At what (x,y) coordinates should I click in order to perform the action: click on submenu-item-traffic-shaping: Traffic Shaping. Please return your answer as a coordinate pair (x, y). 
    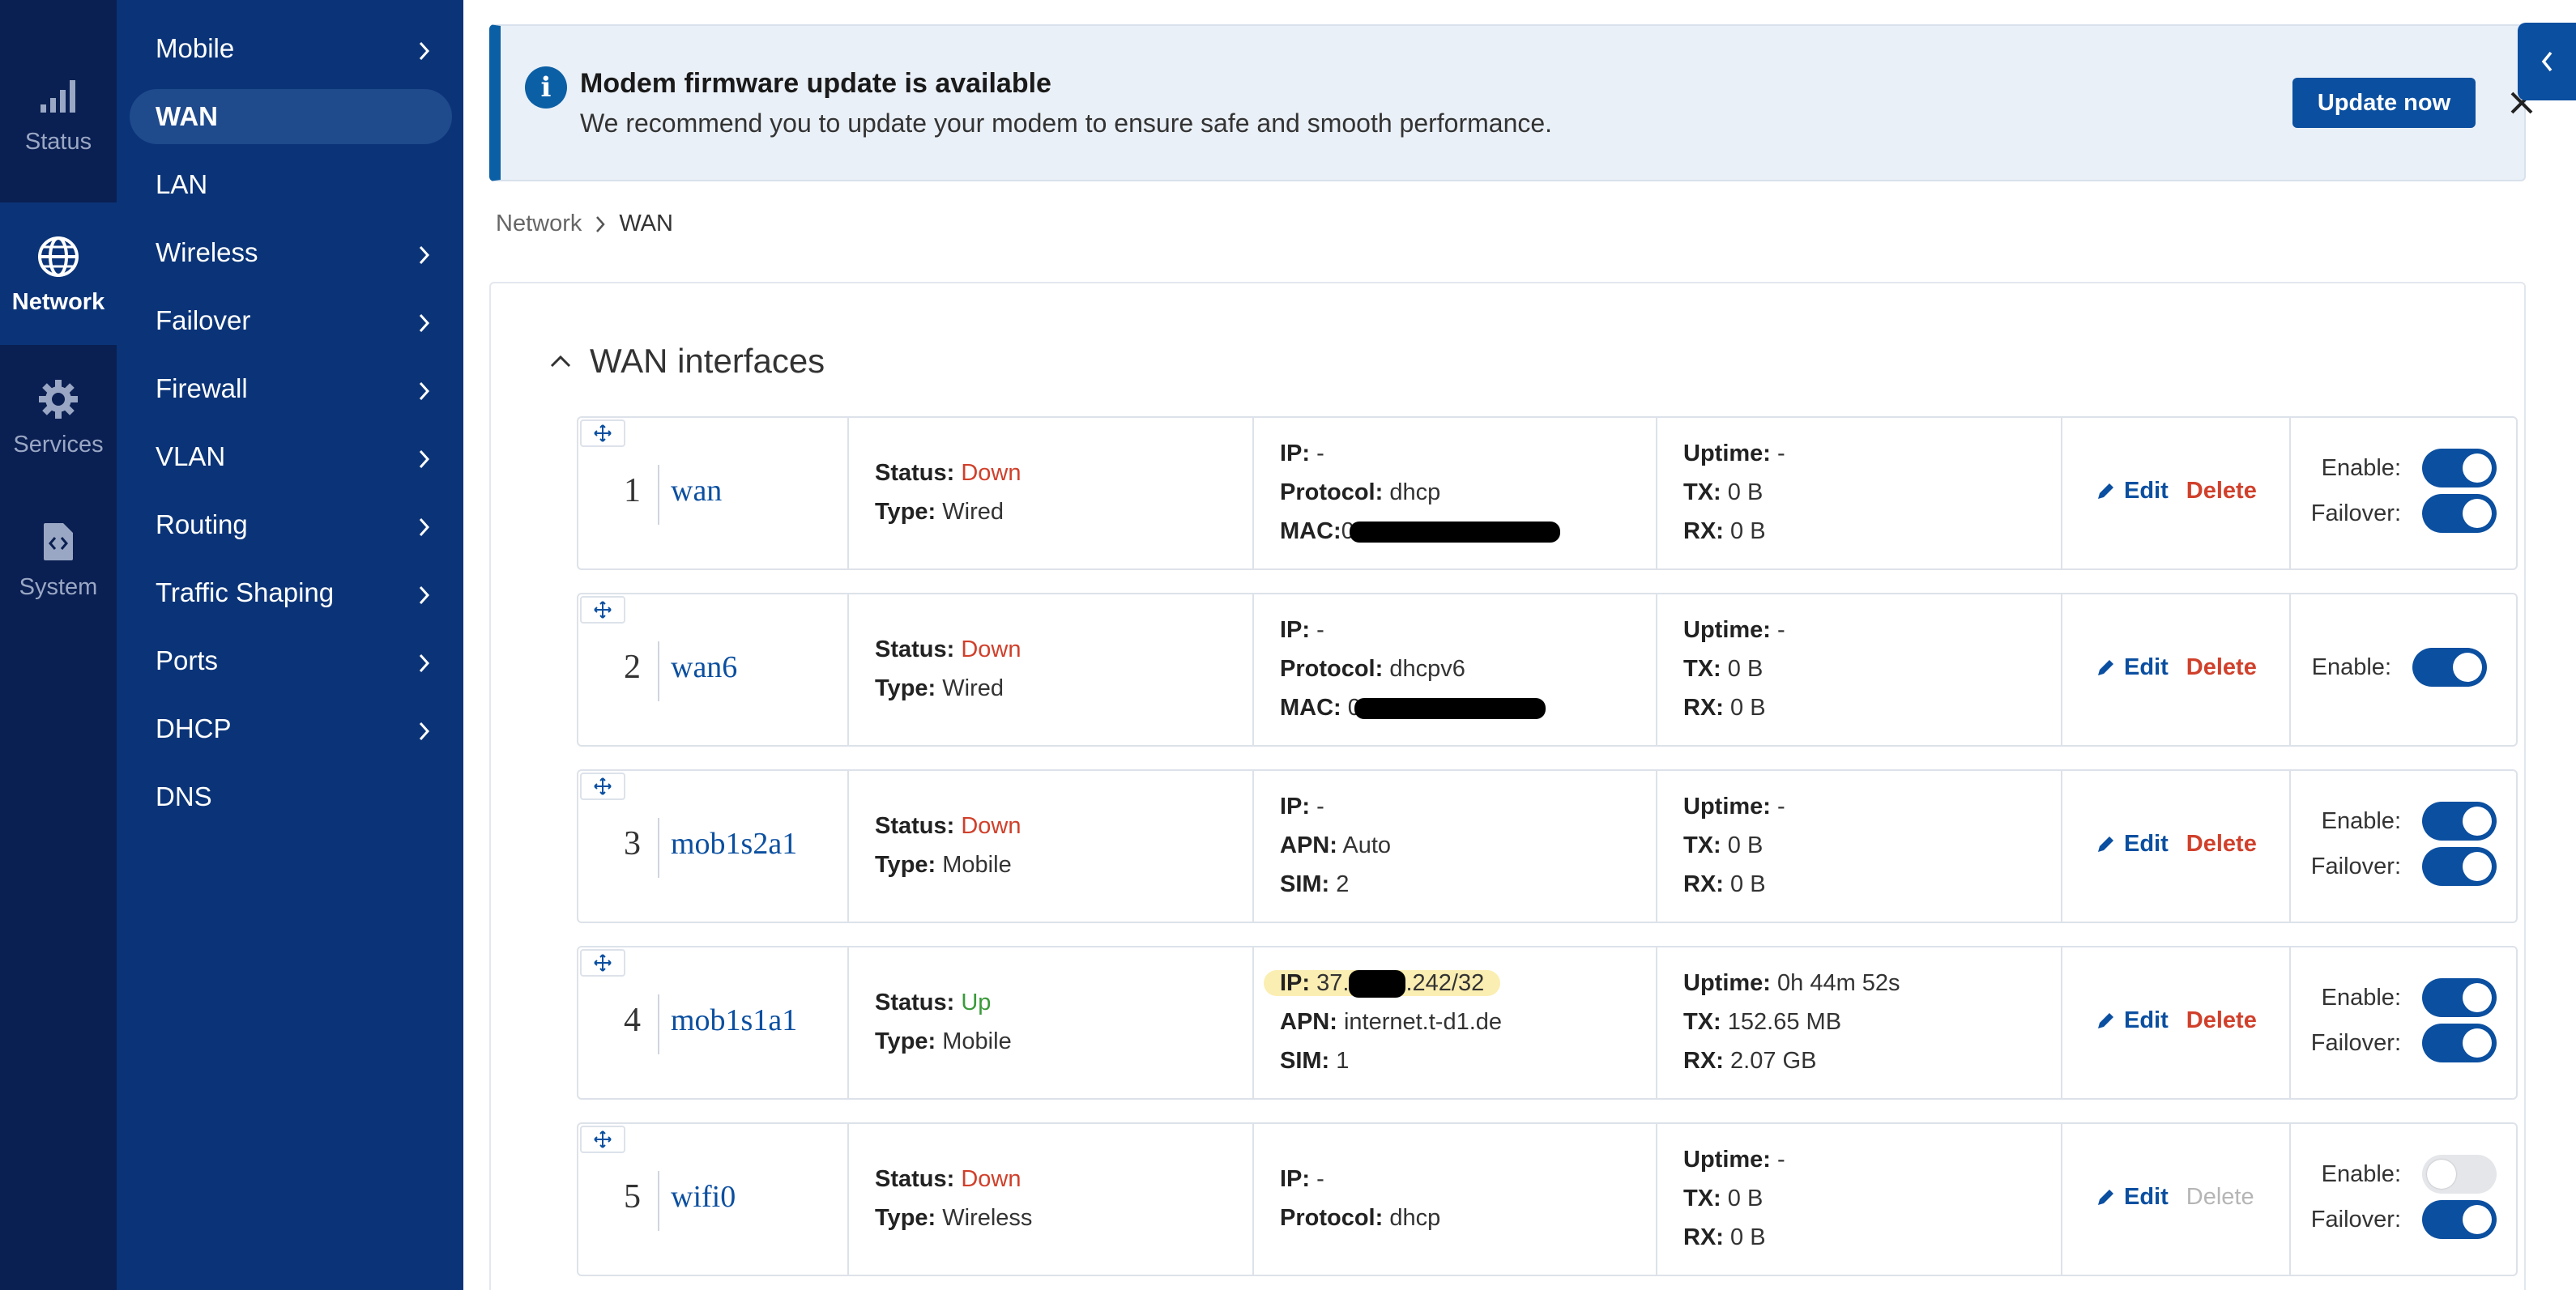
    Looking at the image, I should click on (291, 592).